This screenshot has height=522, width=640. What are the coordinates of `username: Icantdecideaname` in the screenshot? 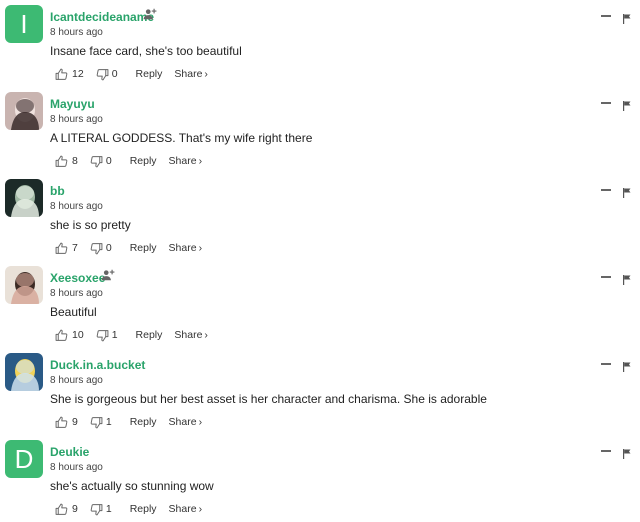 It's located at (102, 17).